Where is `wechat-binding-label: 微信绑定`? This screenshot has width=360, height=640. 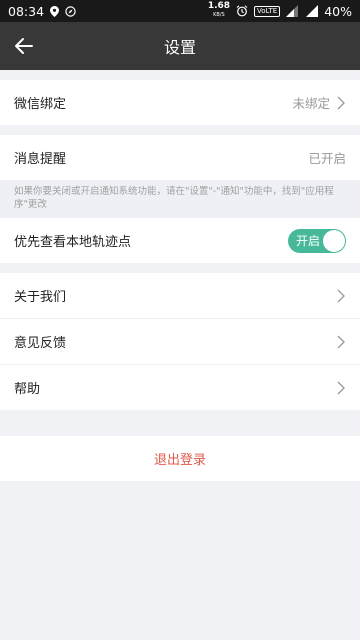
wechat-binding-label: 微信绑定 is located at coordinates (40, 104).